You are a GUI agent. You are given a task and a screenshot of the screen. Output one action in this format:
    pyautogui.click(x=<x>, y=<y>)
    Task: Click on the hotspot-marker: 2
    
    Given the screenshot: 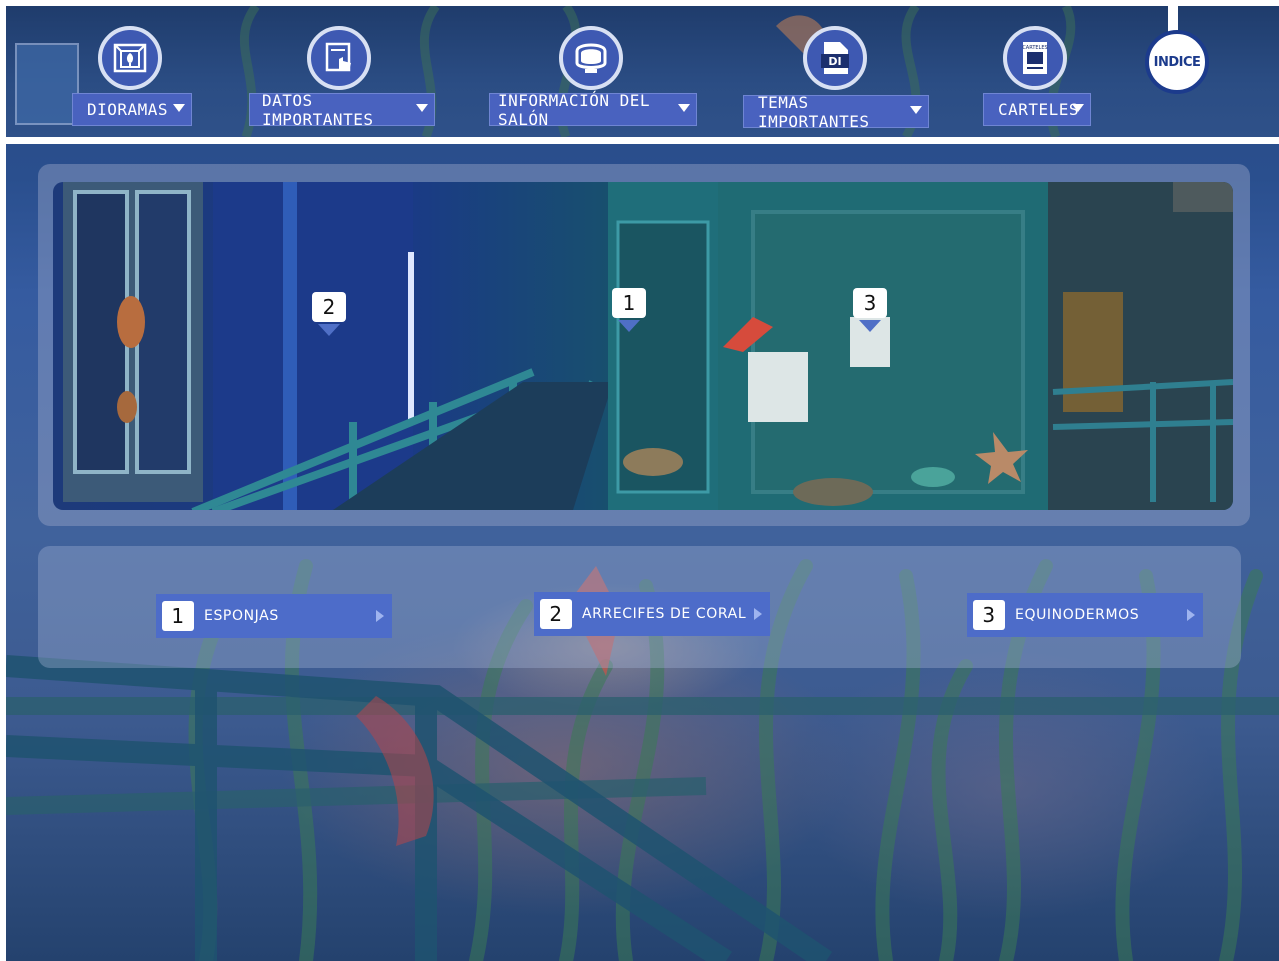 What is the action you would take?
    pyautogui.click(x=329, y=307)
    